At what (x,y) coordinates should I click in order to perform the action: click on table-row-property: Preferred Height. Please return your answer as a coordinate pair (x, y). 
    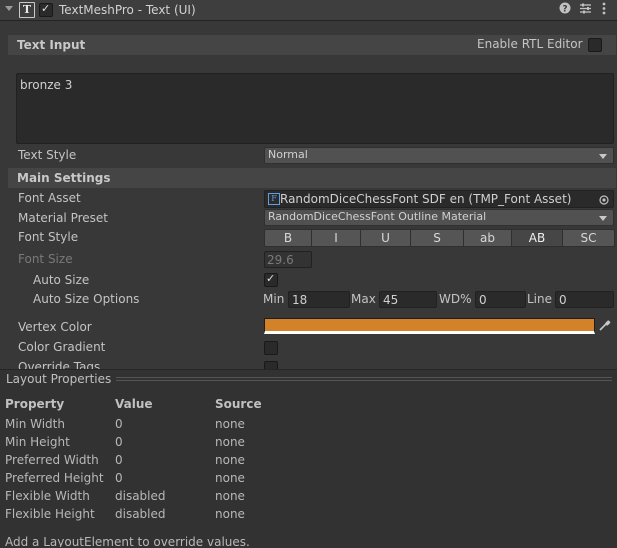
    Looking at the image, I should click on (54, 478).